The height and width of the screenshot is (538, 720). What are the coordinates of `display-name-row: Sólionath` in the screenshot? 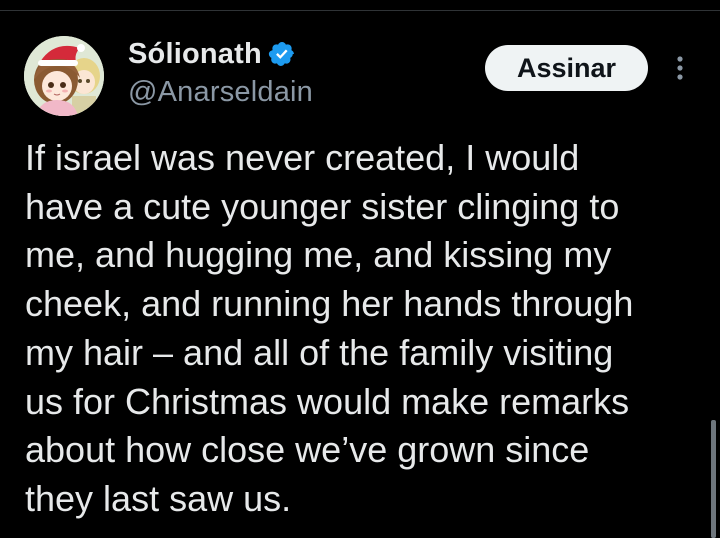 It's located at (220, 54).